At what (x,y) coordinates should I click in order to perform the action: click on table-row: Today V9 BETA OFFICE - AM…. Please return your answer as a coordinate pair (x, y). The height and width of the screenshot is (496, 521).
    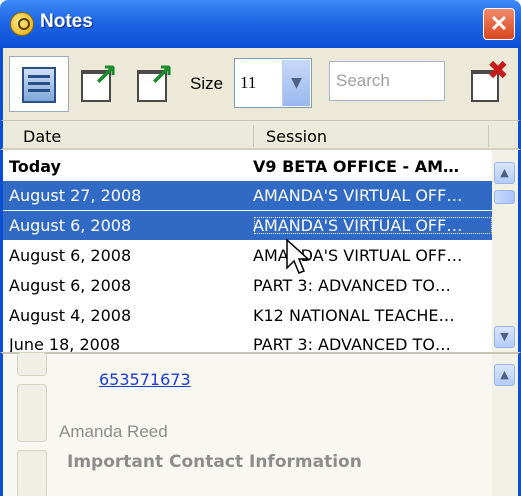
    Looking at the image, I should click on (248, 166).